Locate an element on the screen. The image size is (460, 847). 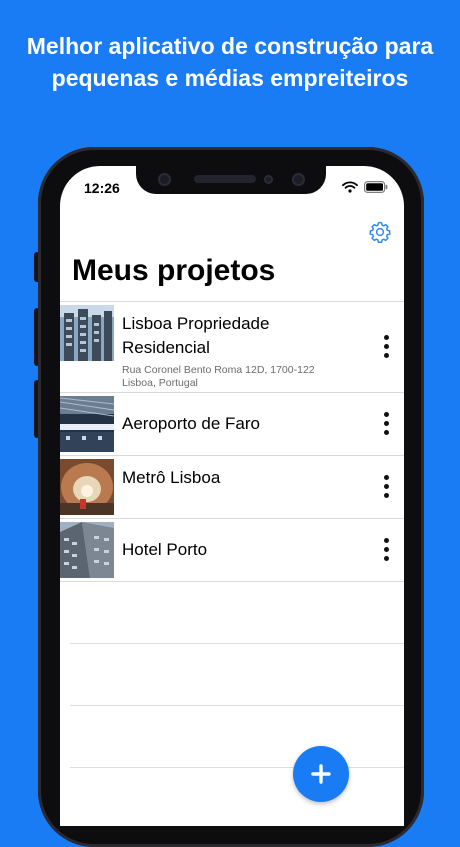
project-name-line-2: Residencial is located at coordinates (166, 347).